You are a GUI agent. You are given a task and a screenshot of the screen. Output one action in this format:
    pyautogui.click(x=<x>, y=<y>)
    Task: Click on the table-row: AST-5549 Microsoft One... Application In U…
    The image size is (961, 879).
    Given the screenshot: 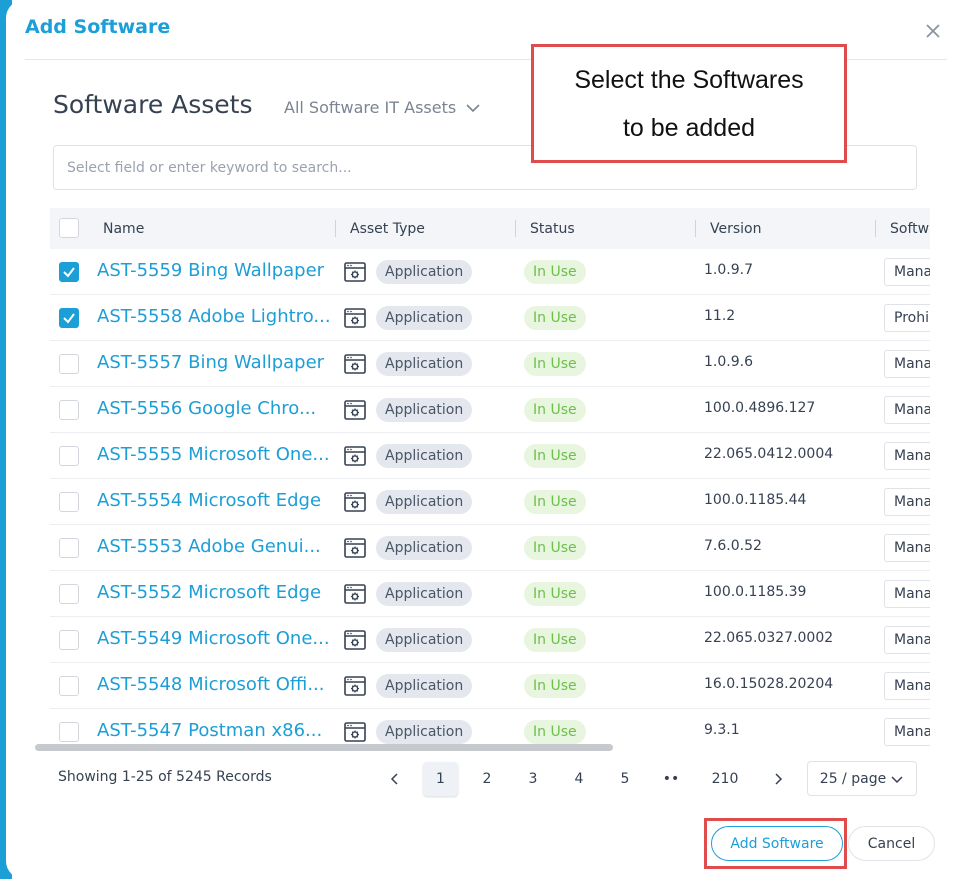 What is the action you would take?
    pyautogui.click(x=490, y=640)
    